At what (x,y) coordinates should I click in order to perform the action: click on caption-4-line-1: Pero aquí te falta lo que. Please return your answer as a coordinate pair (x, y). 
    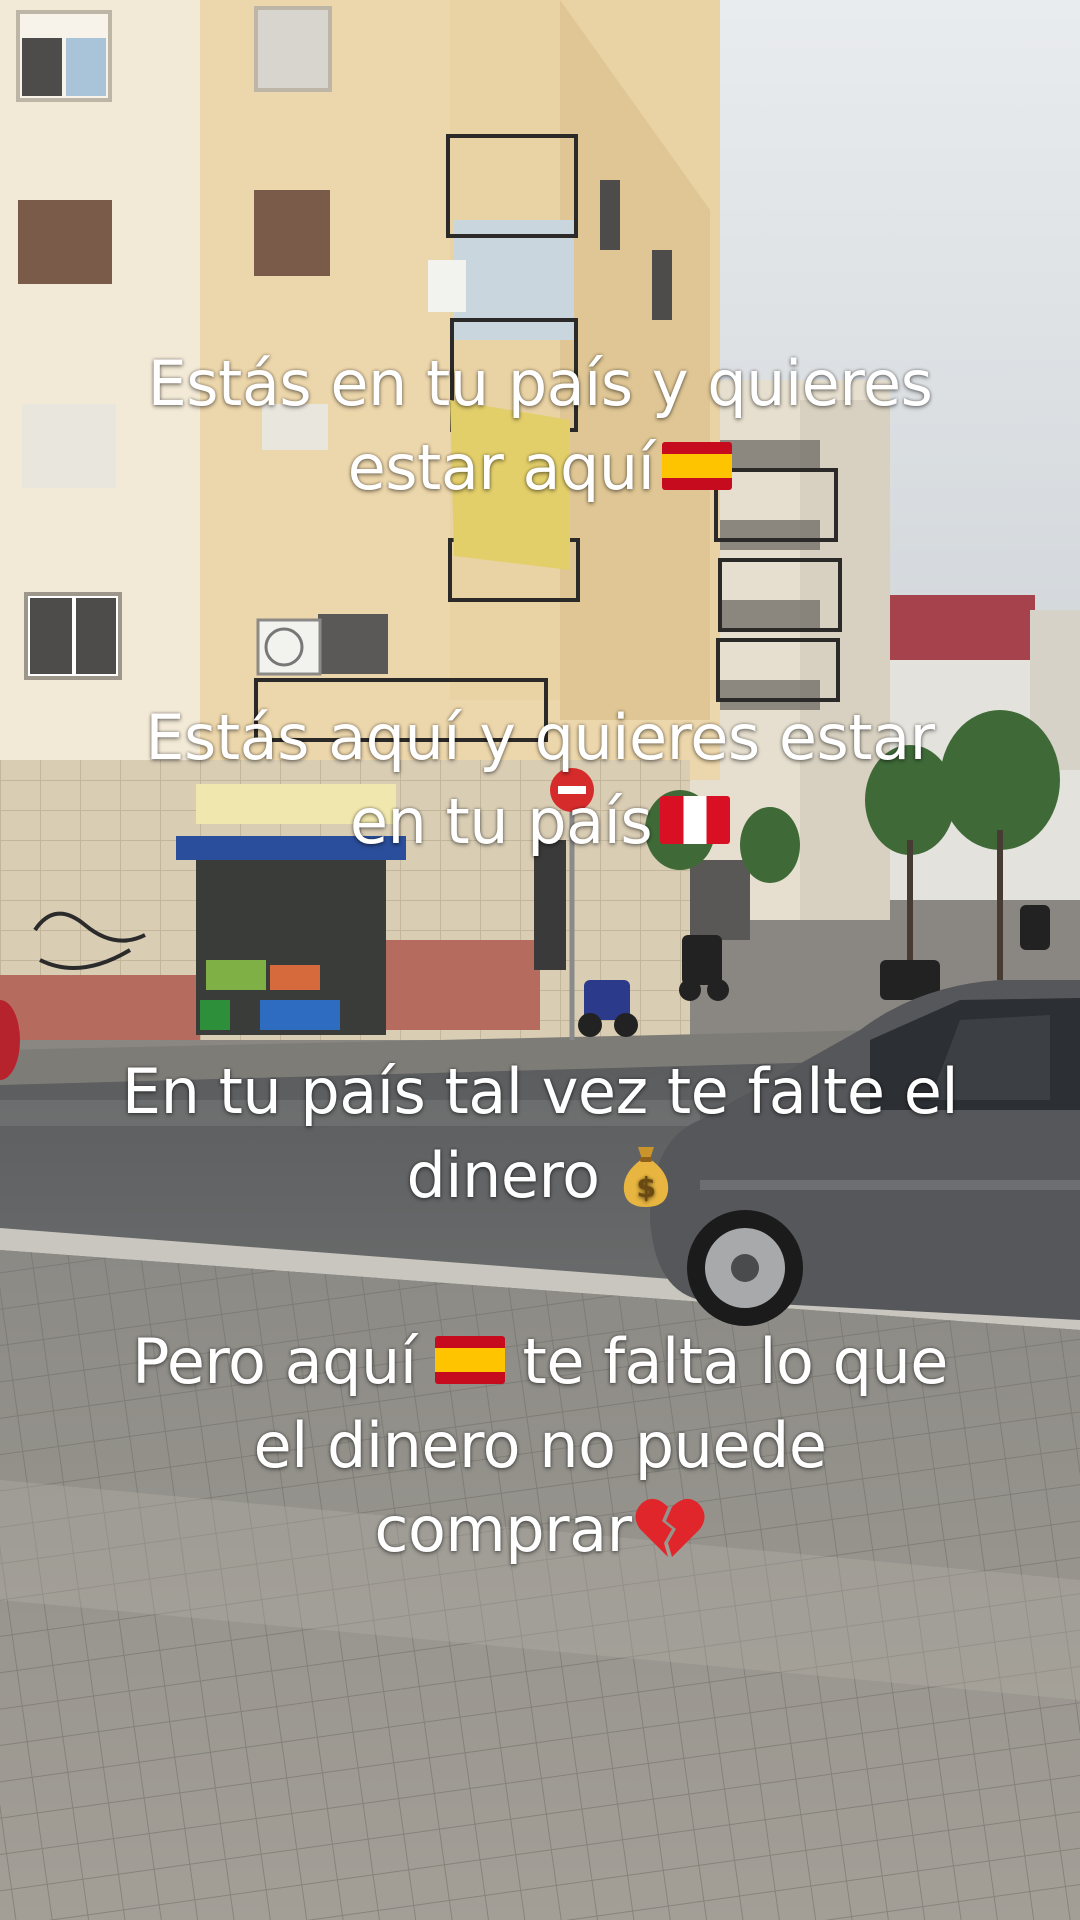
    Looking at the image, I should click on (540, 1362).